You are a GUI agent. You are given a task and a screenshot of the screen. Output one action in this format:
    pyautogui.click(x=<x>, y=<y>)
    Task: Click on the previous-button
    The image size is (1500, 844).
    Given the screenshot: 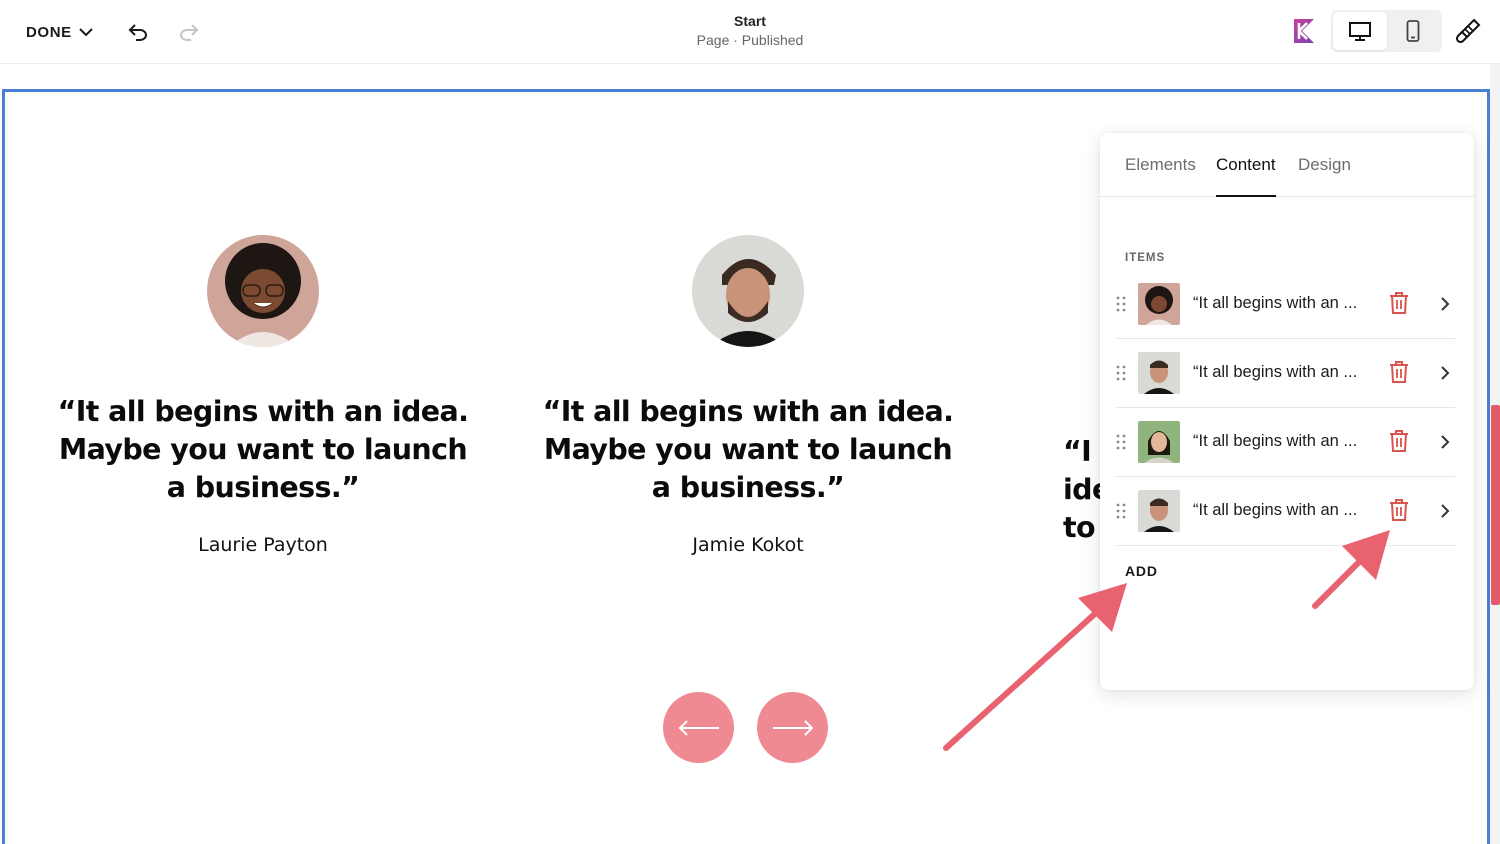 What is the action you would take?
    pyautogui.click(x=698, y=727)
    